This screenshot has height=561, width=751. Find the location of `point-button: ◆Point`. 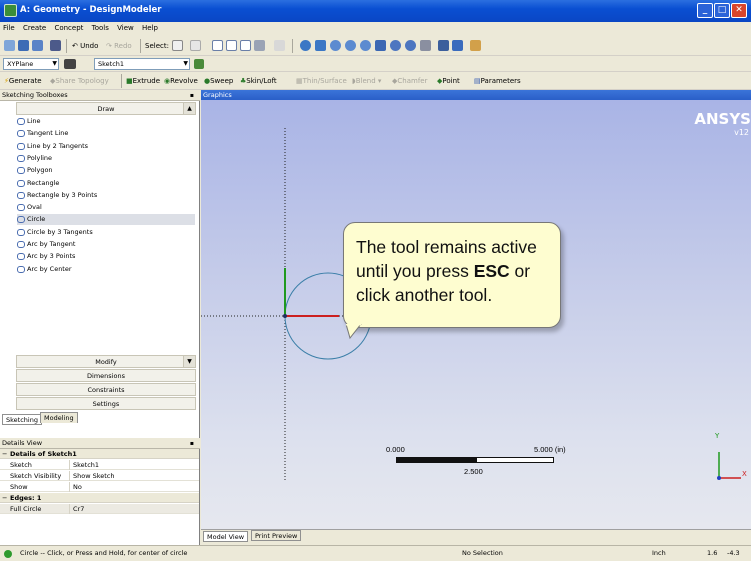

point-button: ◆Point is located at coordinates (448, 81).